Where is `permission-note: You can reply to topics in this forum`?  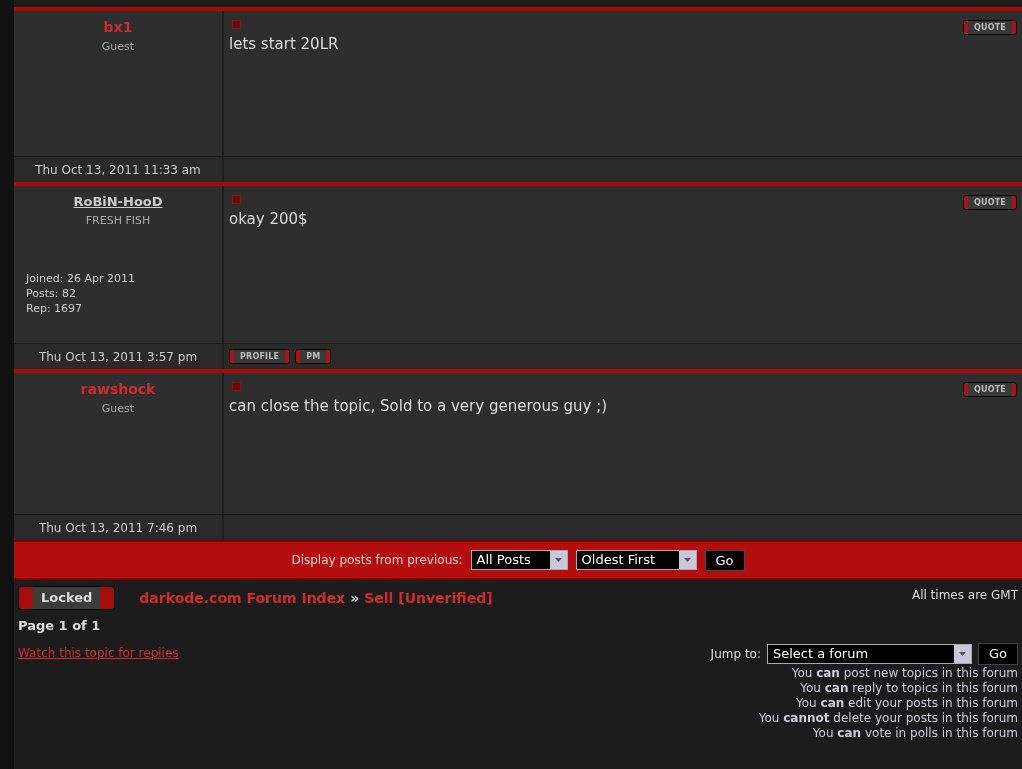 permission-note: You can reply to topics in this forum is located at coordinates (909, 688).